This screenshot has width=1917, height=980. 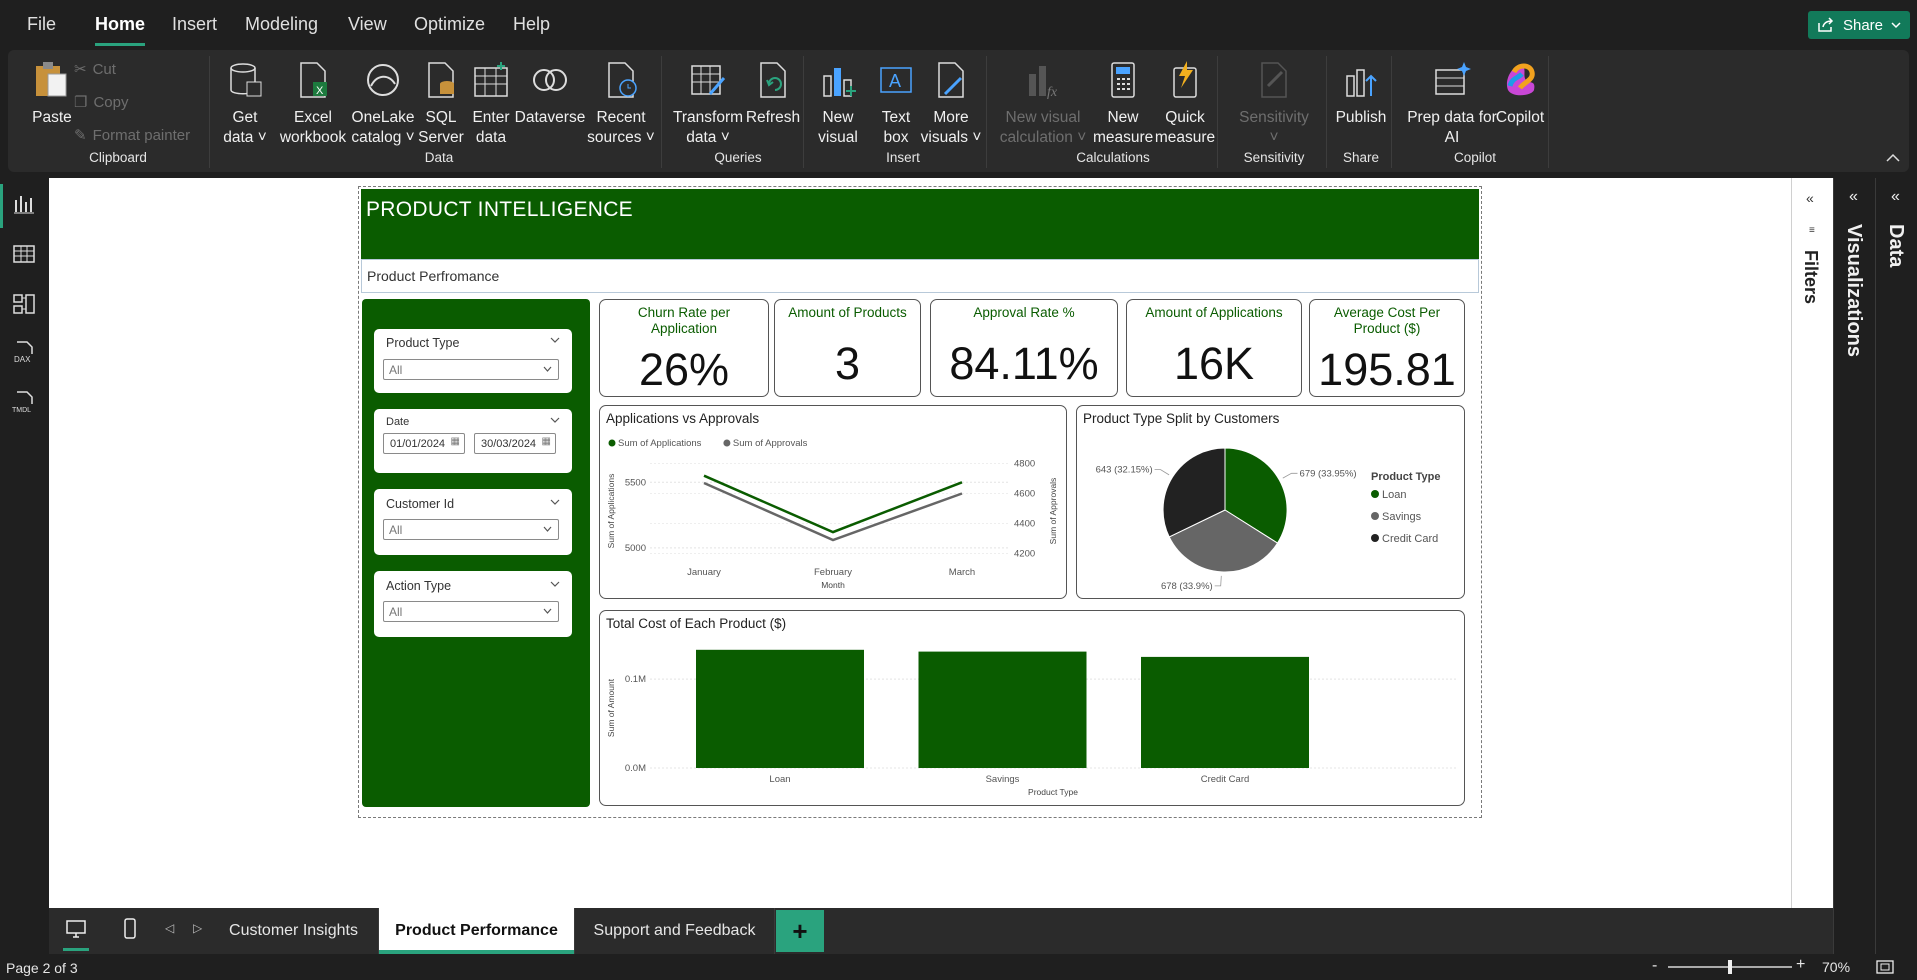 I want to click on active-view-indicator, so click(x=1, y=206).